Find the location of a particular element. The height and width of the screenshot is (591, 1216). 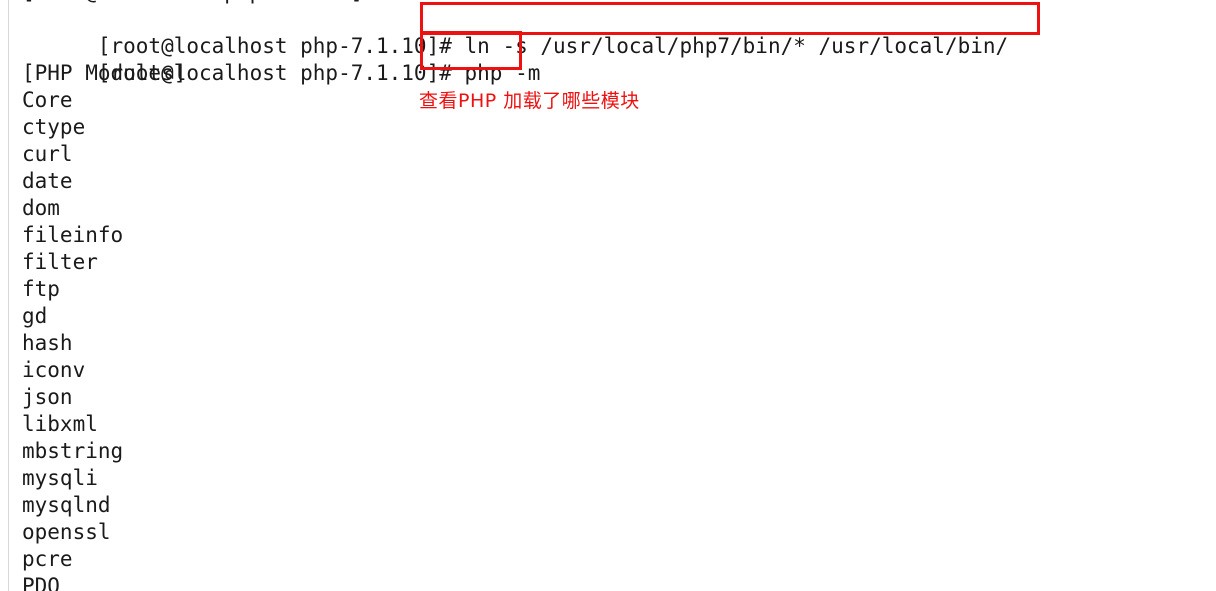

module-list-item: filter is located at coordinates (60, 262).